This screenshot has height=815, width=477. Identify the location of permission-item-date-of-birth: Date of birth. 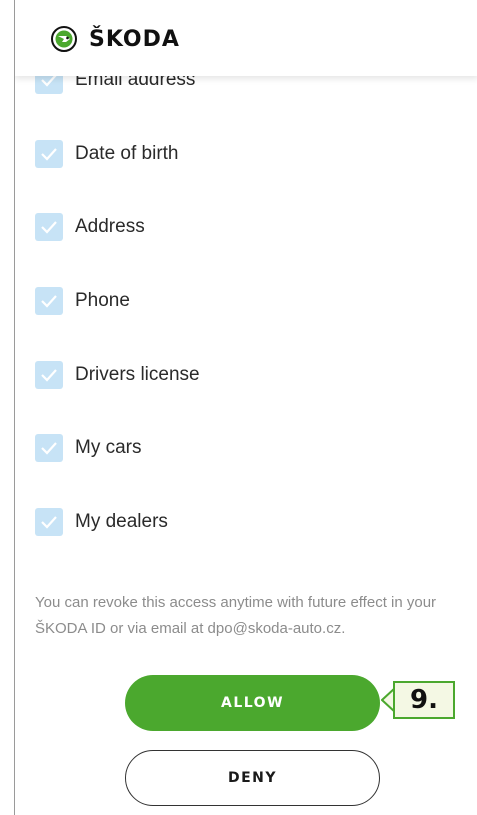
(107, 154).